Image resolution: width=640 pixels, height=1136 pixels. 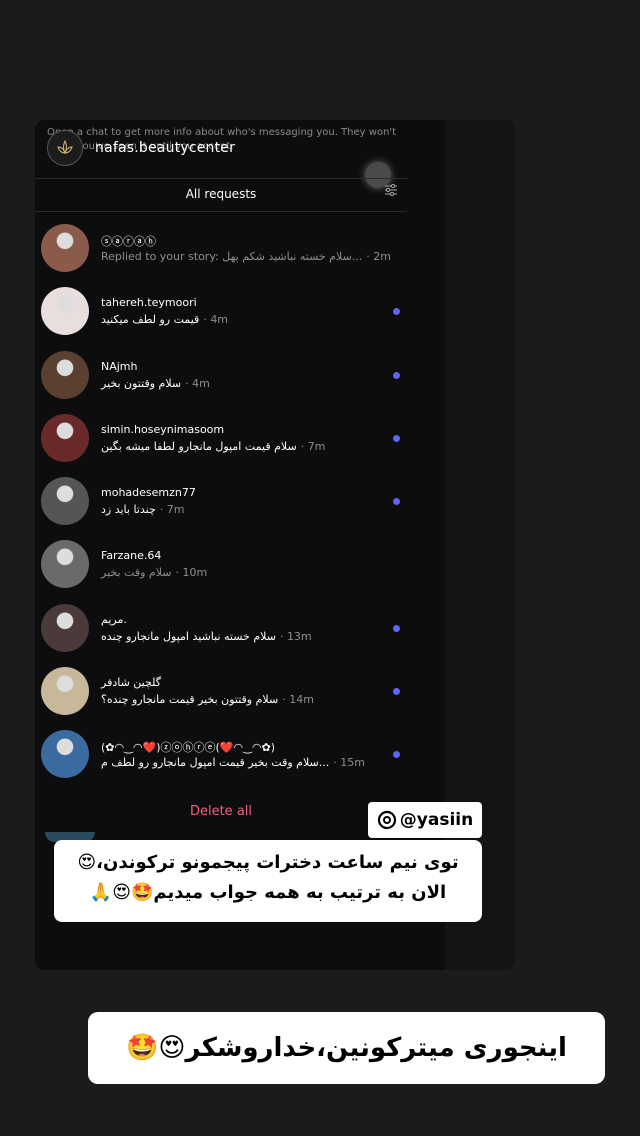 What do you see at coordinates (131, 556) in the screenshot?
I see `request-username: Farzane.64` at bounding box center [131, 556].